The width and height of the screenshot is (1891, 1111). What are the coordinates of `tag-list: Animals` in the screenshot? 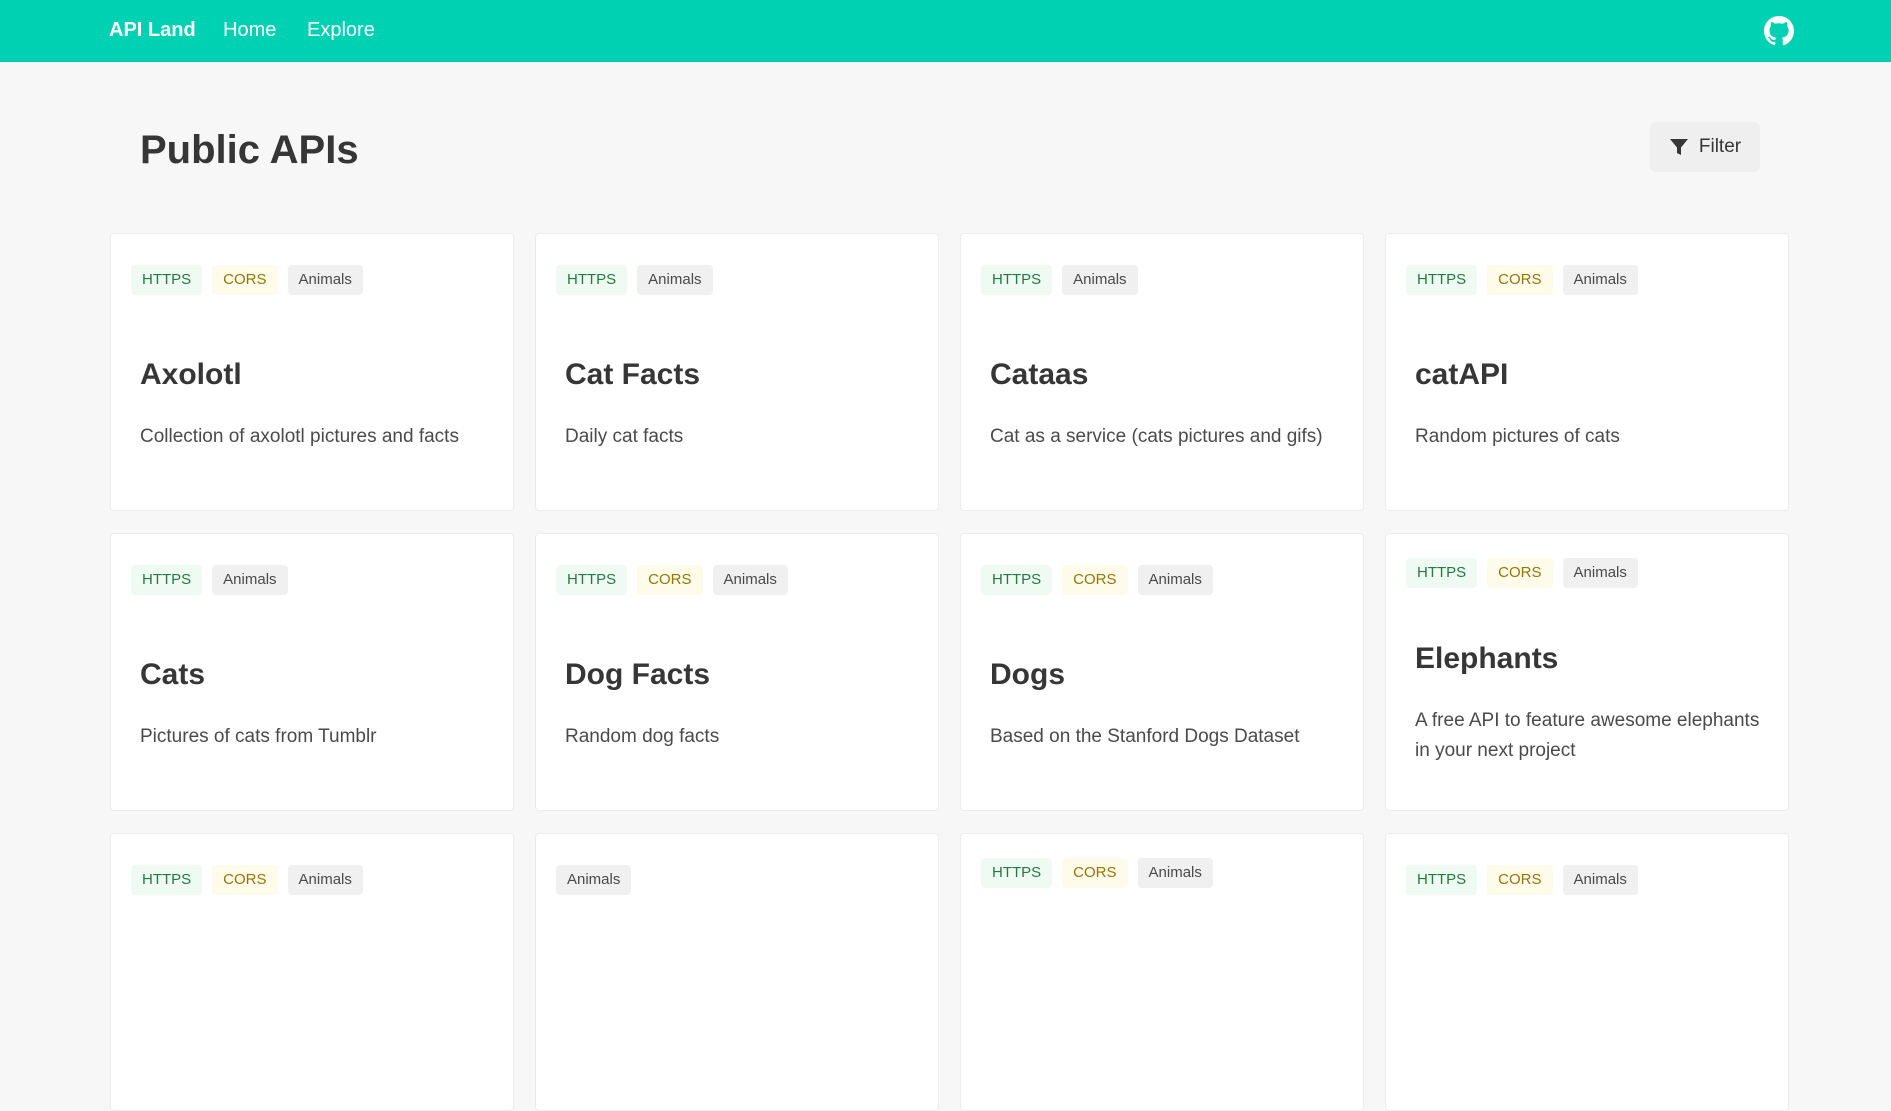 It's located at (594, 880).